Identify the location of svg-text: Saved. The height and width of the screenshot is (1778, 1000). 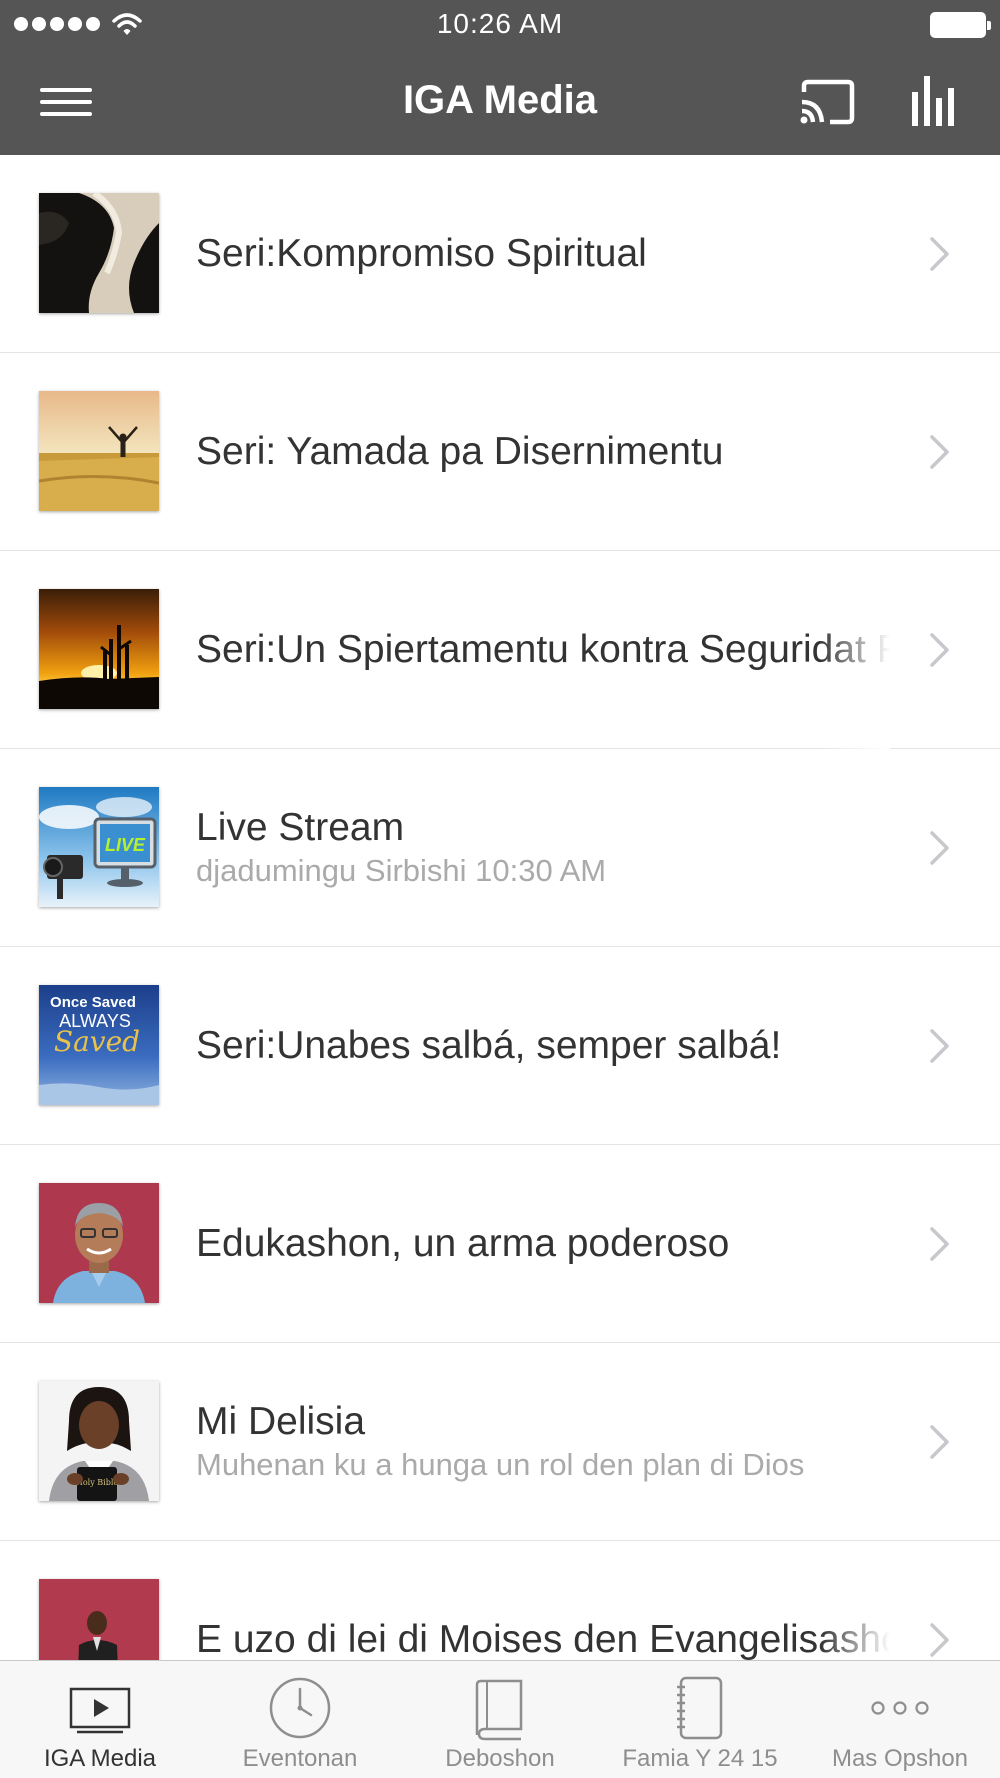
(97, 1041).